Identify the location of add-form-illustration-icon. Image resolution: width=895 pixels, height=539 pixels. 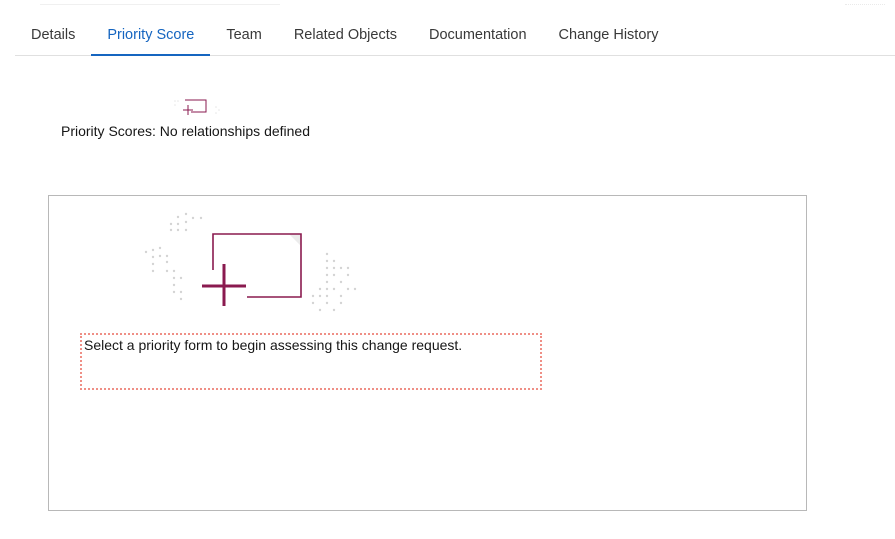
(250, 262).